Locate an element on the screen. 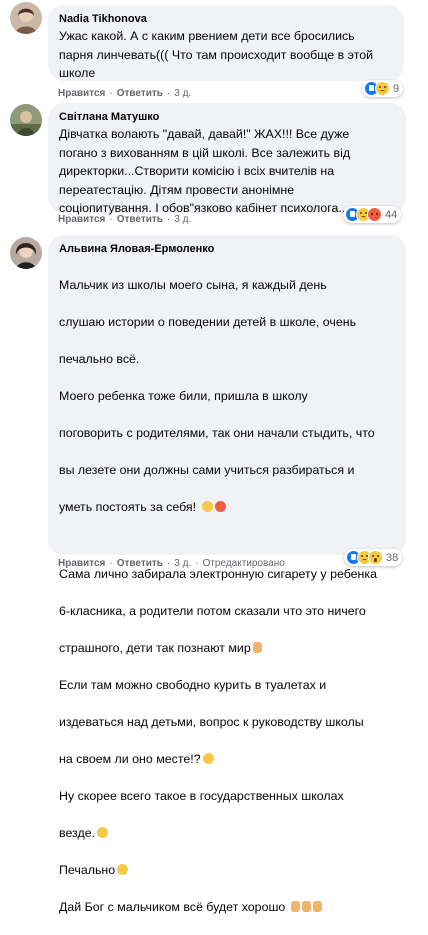 The height and width of the screenshot is (935, 428). reaction-count: 9 is located at coordinates (396, 88).